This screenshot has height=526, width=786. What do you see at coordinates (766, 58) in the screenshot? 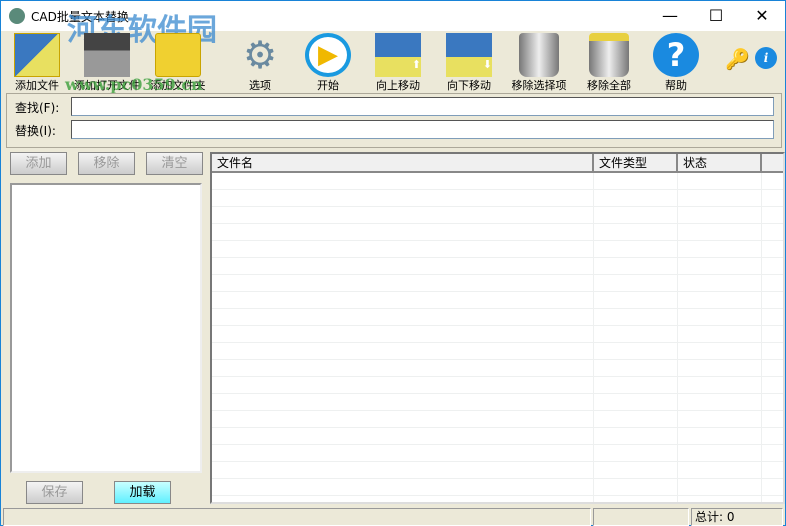
I see `info-icon: i` at bounding box center [766, 58].